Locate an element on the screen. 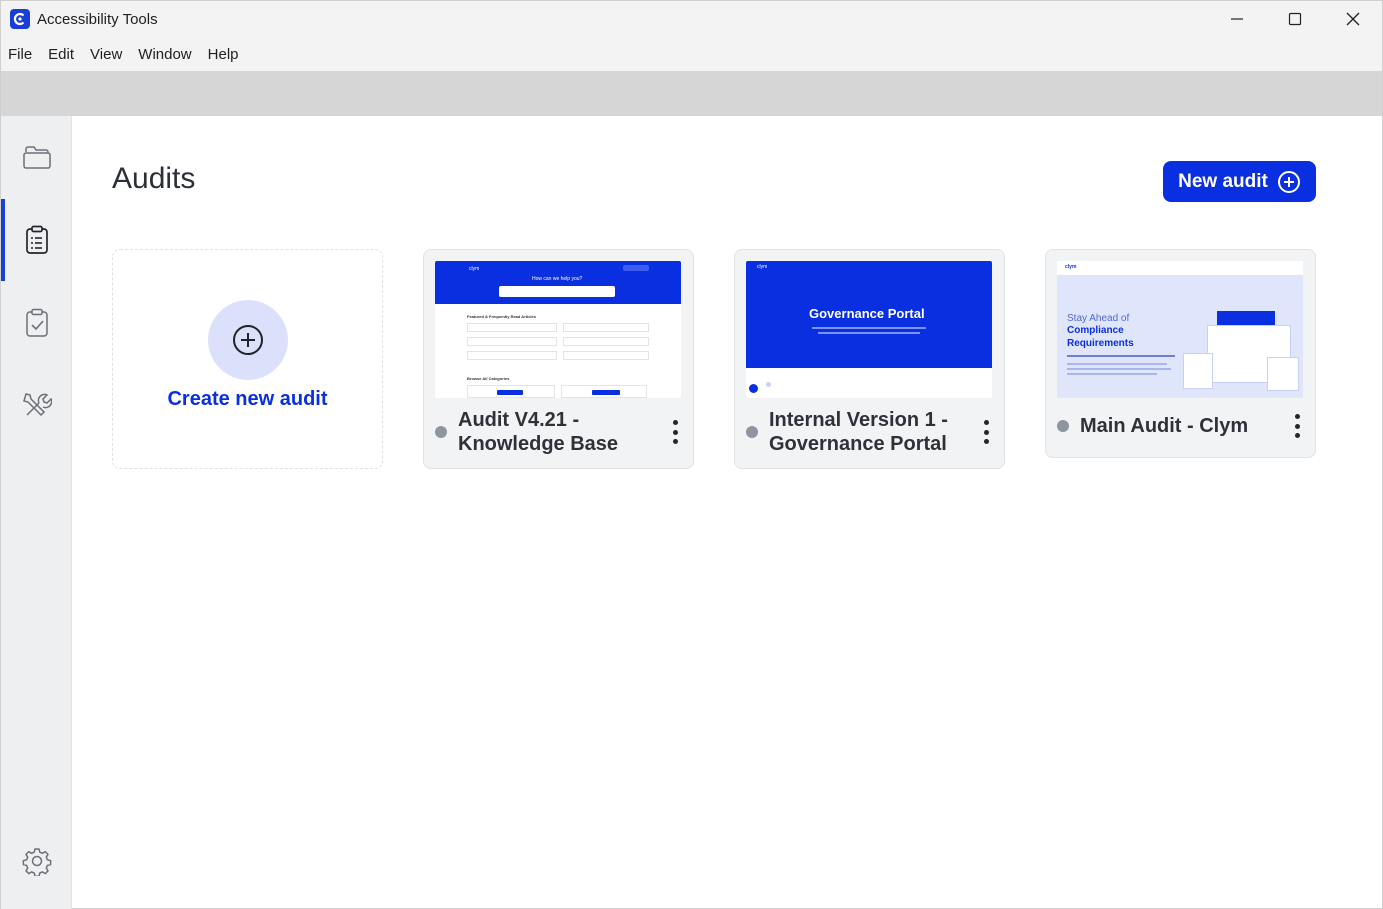 The height and width of the screenshot is (909, 1383). audit-thumbnail: clym Governance Portal is located at coordinates (869, 329).